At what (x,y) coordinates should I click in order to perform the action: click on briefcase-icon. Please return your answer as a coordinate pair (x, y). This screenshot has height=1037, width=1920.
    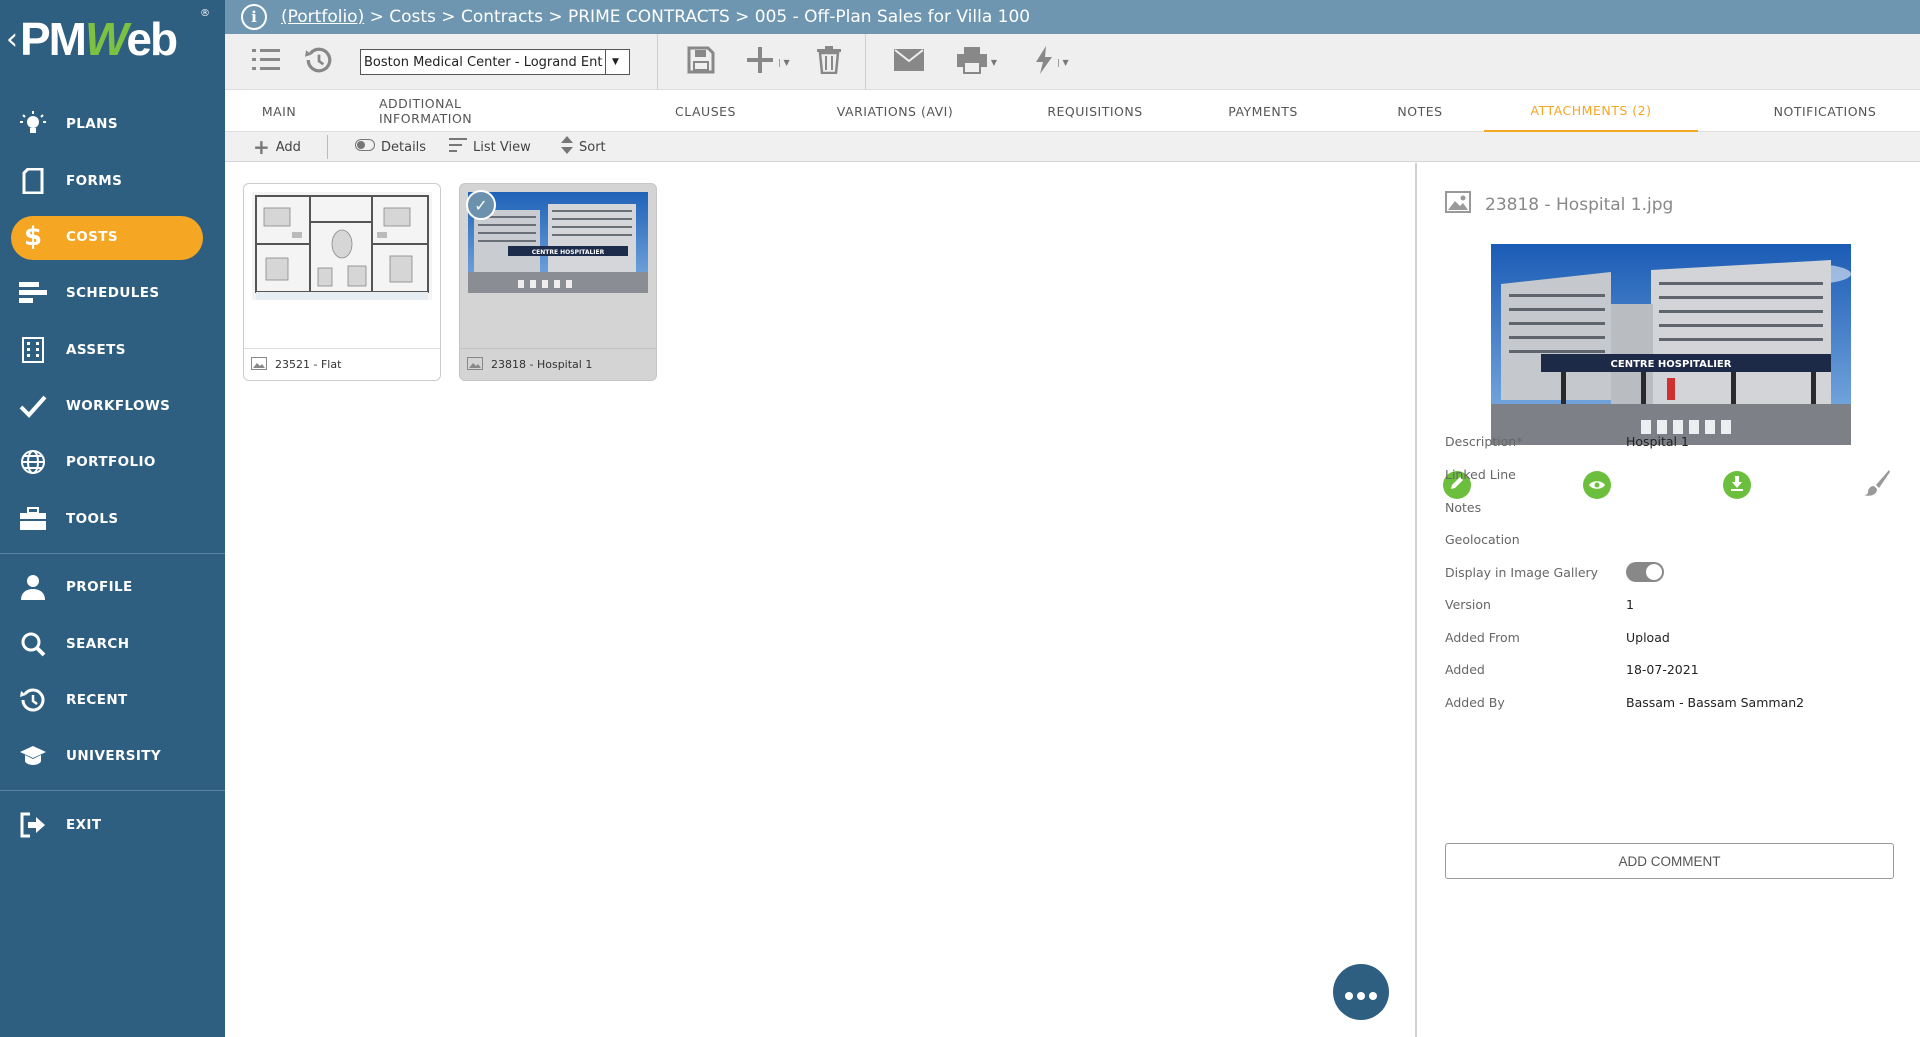
    Looking at the image, I should click on (33, 519).